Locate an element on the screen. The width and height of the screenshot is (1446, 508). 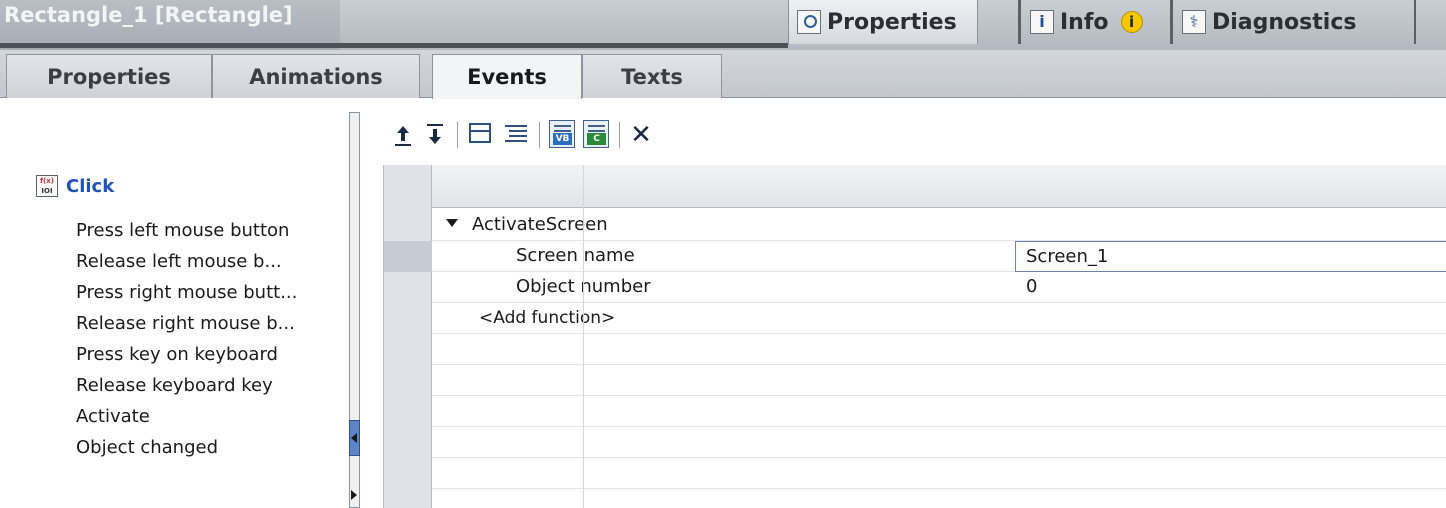
grid-left-border is located at coordinates (383, 336).